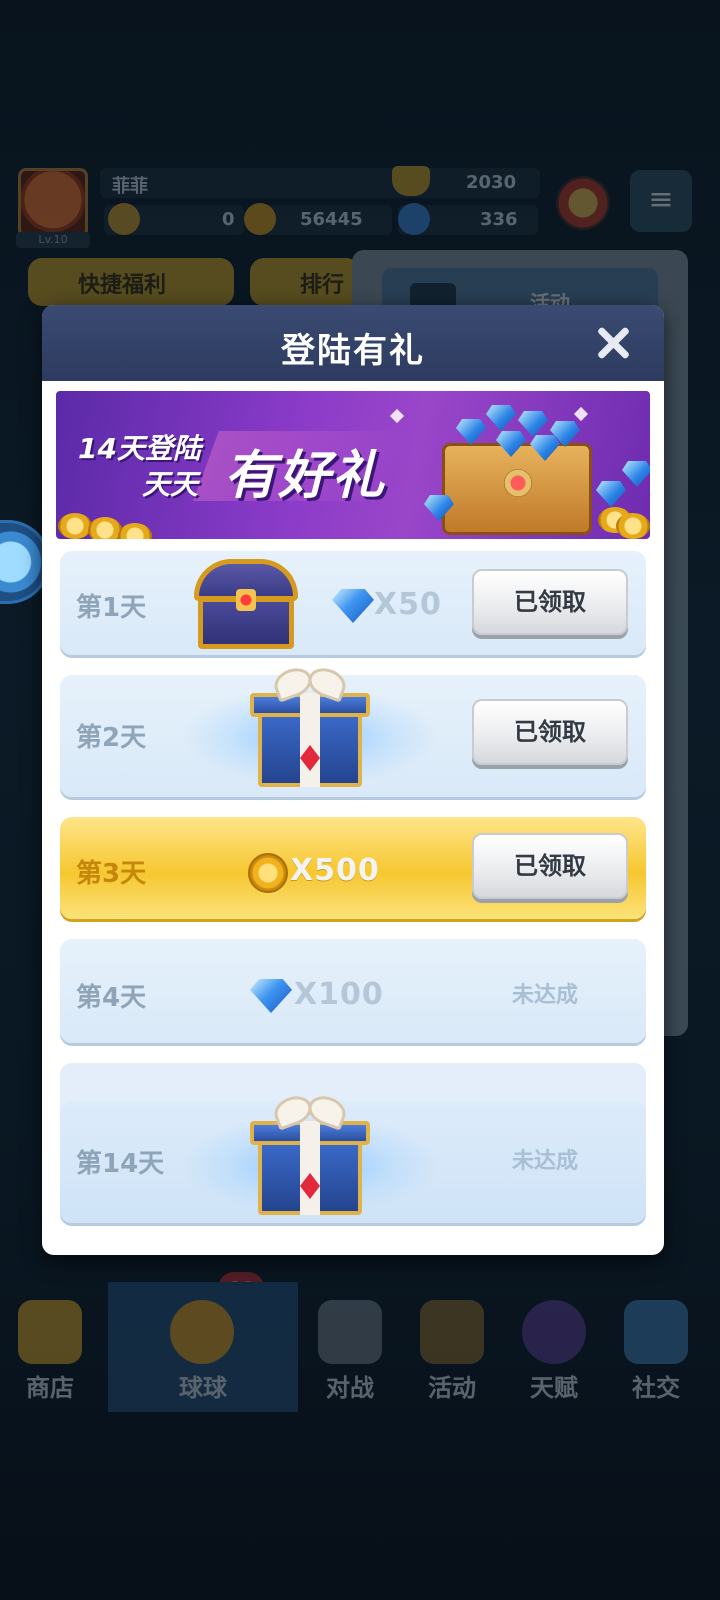  What do you see at coordinates (656, 1388) in the screenshot?
I see `nav-label: 社交` at bounding box center [656, 1388].